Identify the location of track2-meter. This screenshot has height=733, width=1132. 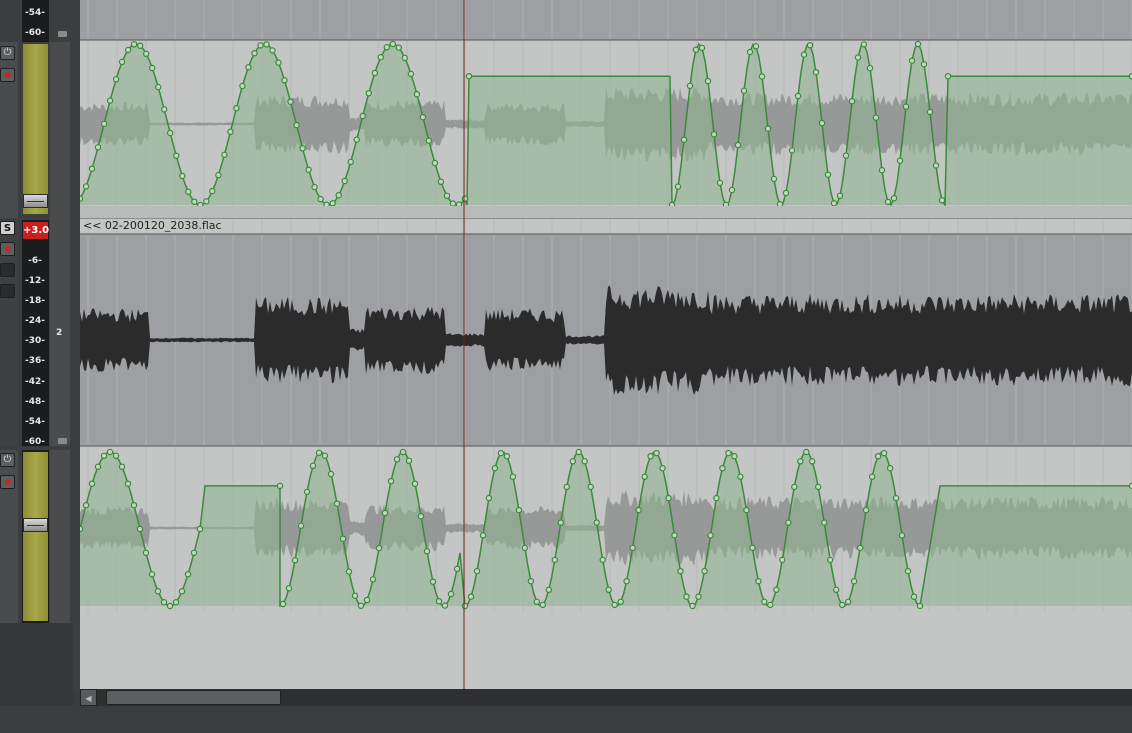
(35, 333).